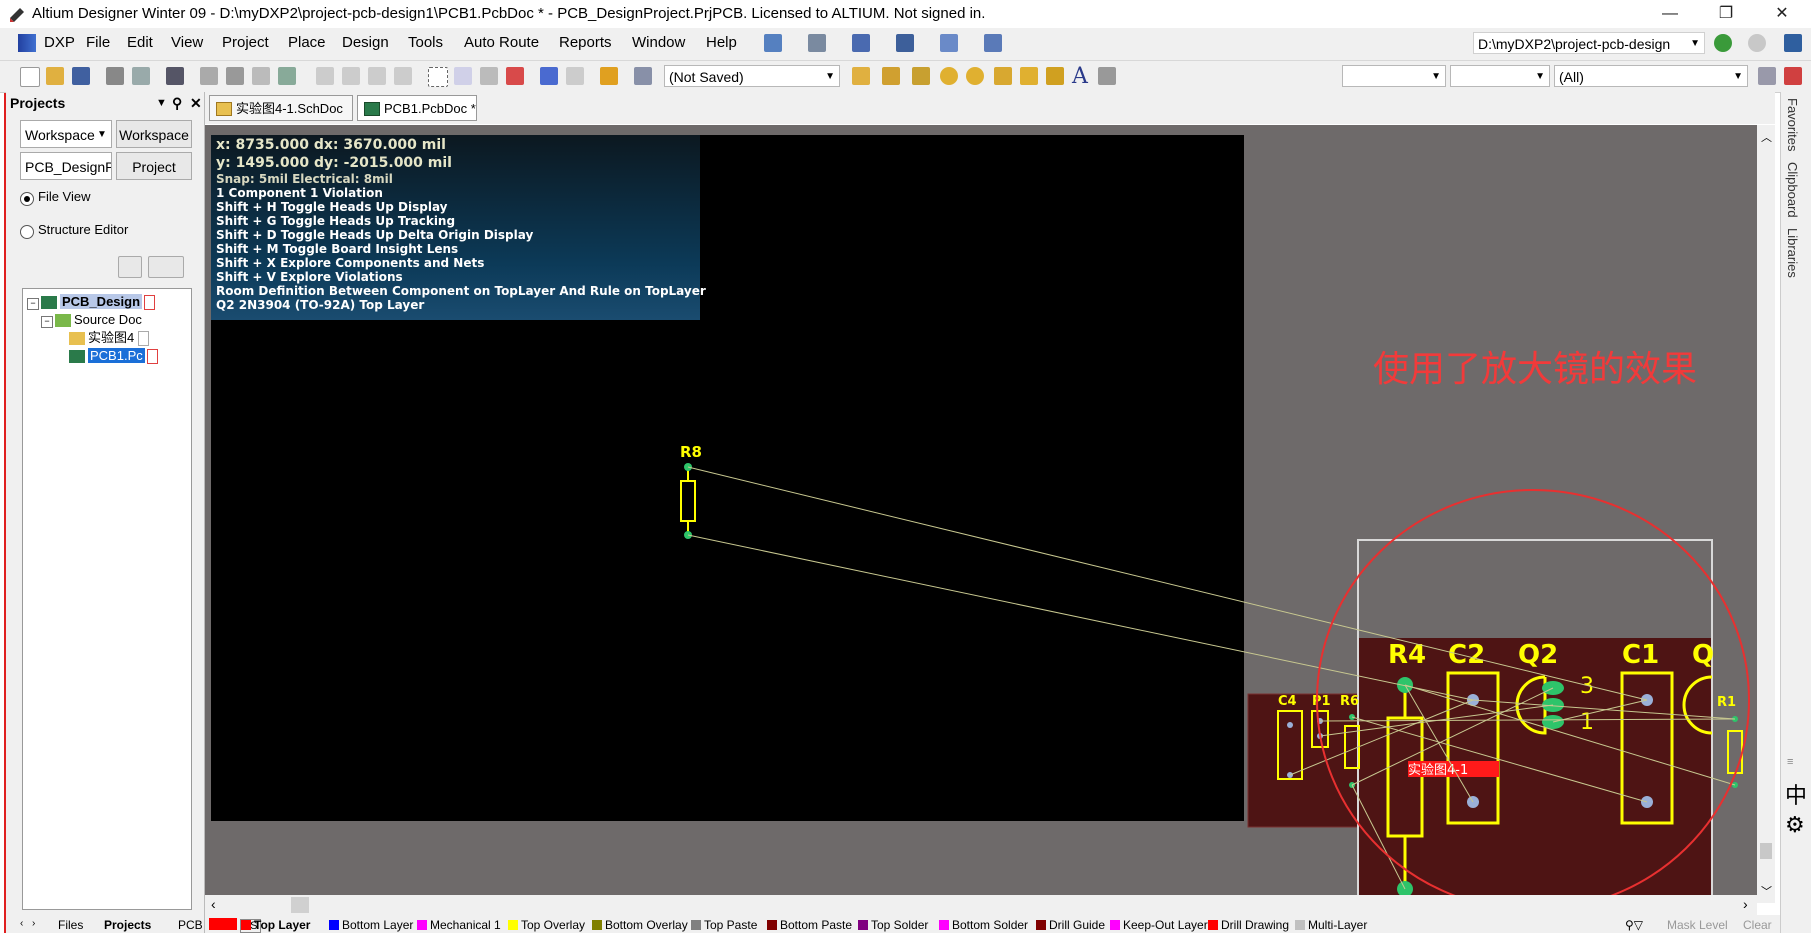  Describe the element at coordinates (549, 76) in the screenshot. I see `undo-icon` at that location.